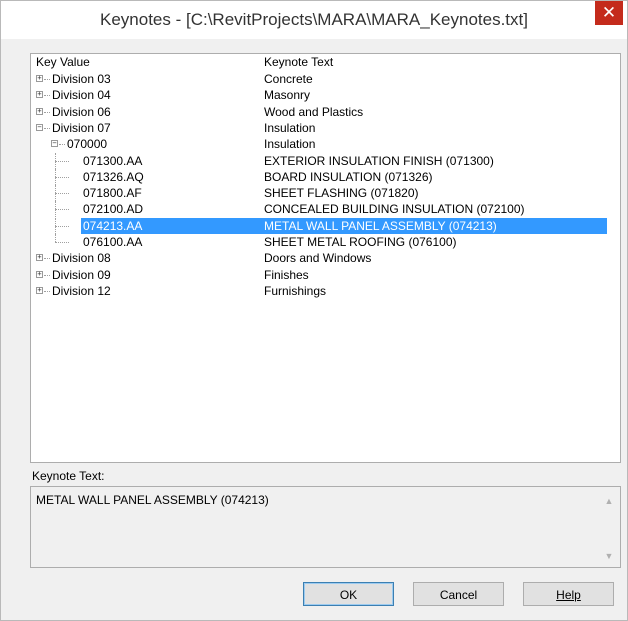 The image size is (628, 621). Describe the element at coordinates (458, 594) in the screenshot. I see `cancel-button: Cancel` at that location.